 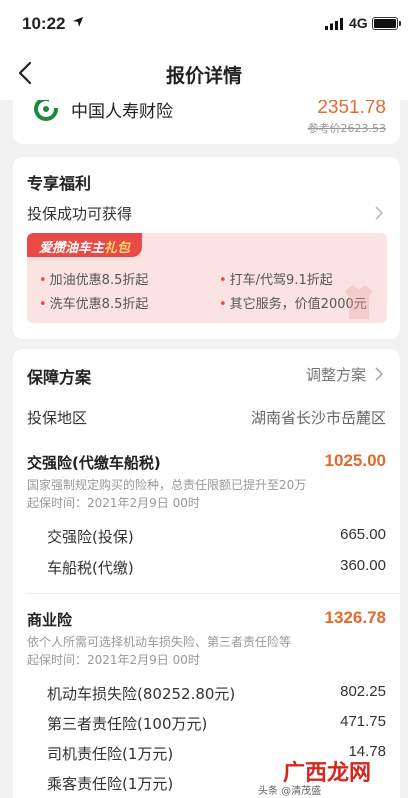 What do you see at coordinates (290, 791) in the screenshot?
I see `watermark-sub: 头条 @清茂盛` at bounding box center [290, 791].